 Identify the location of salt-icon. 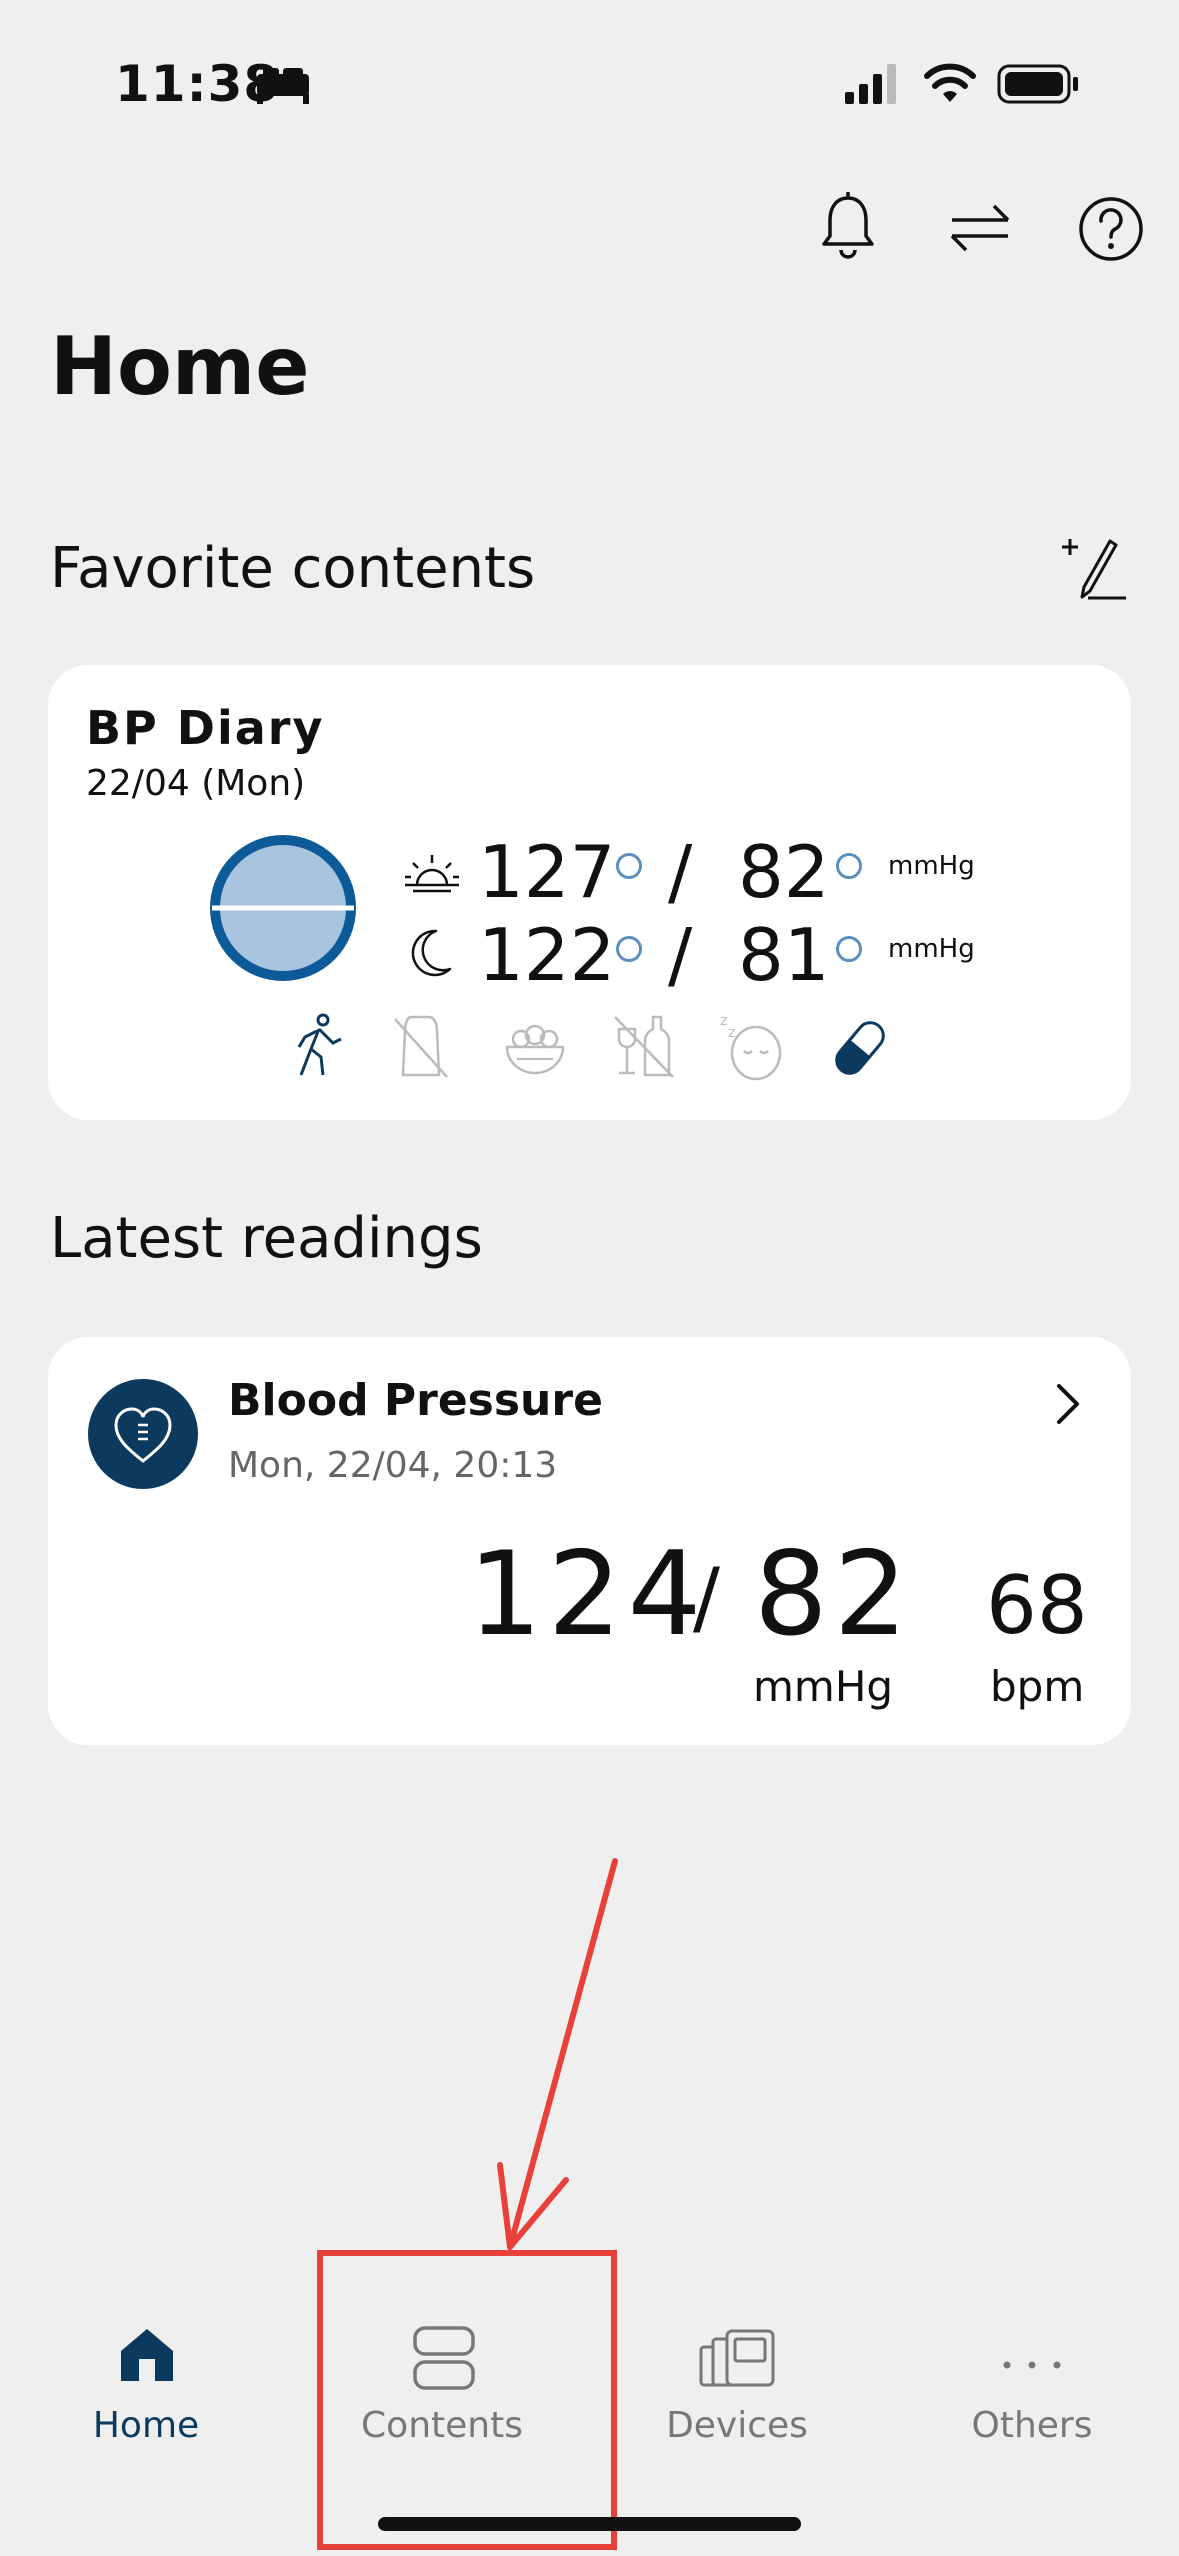
(421, 1048).